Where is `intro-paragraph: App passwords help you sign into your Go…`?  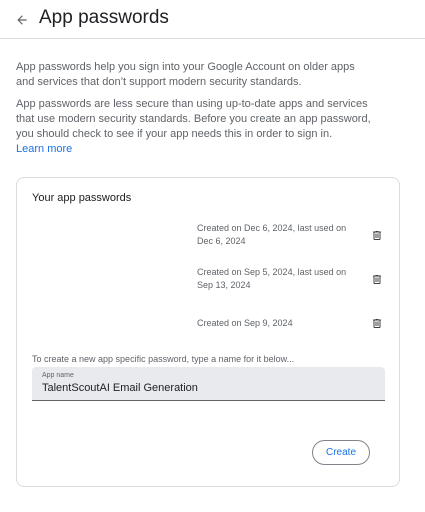 intro-paragraph: App passwords help you sign into your Go… is located at coordinates (185, 74).